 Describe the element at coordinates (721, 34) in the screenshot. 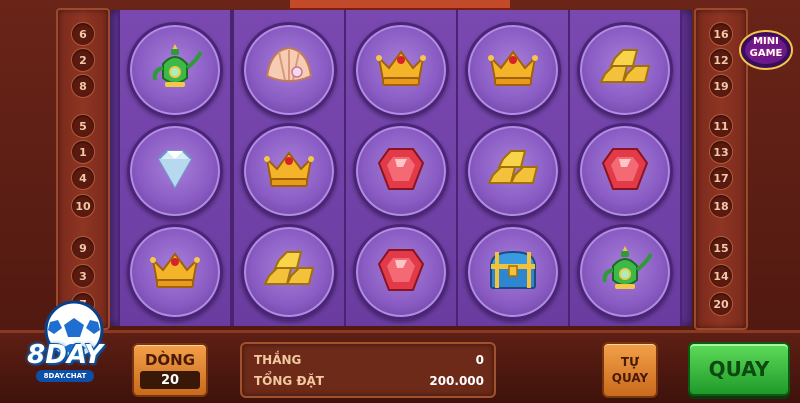

I see `line-number-16: 16` at that location.